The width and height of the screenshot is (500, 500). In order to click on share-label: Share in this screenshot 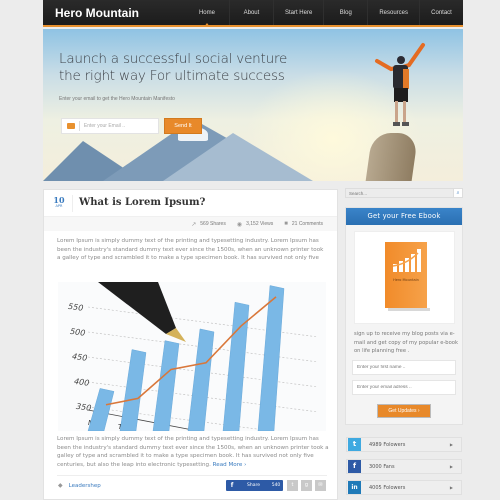, I will do `click(253, 485)`.